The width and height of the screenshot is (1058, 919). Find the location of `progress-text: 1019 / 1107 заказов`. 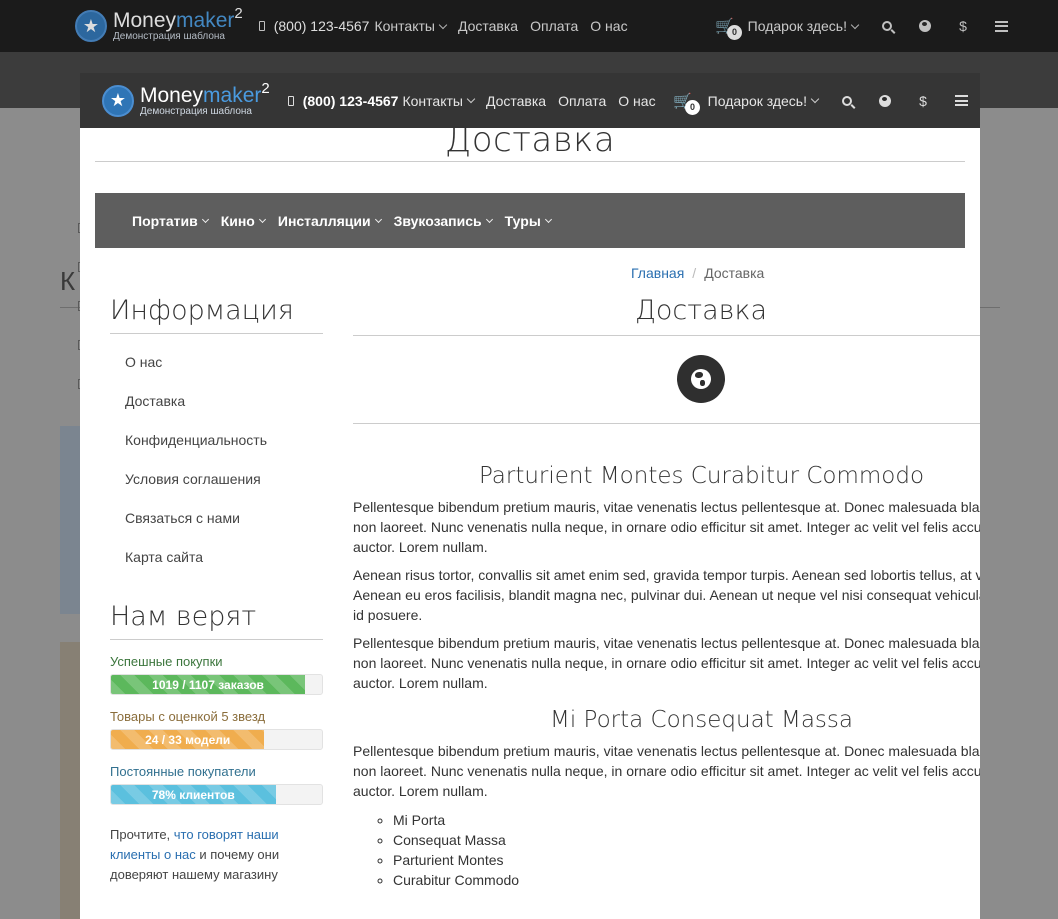

progress-text: 1019 / 1107 заказов is located at coordinates (208, 684).